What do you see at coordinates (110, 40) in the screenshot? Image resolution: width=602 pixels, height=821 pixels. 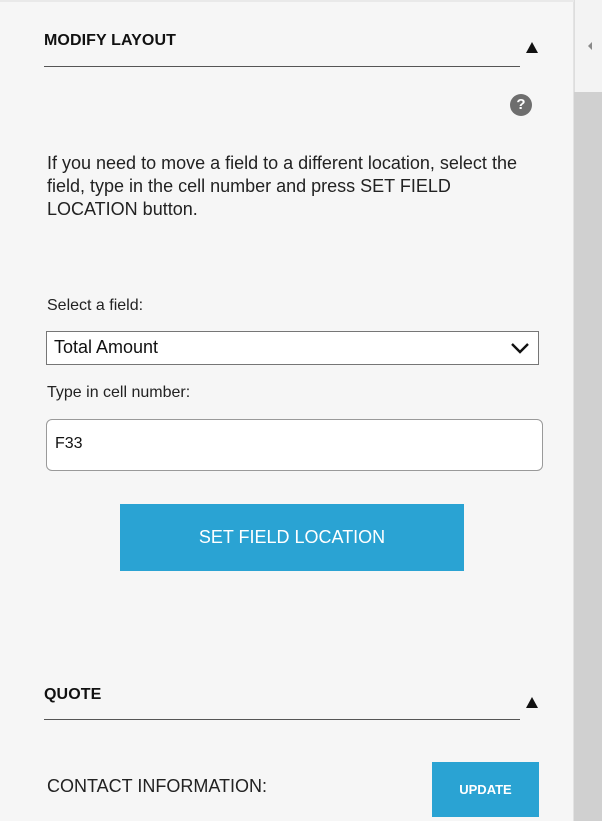 I see `modify-layout-title: MODIFY LAYOUT` at bounding box center [110, 40].